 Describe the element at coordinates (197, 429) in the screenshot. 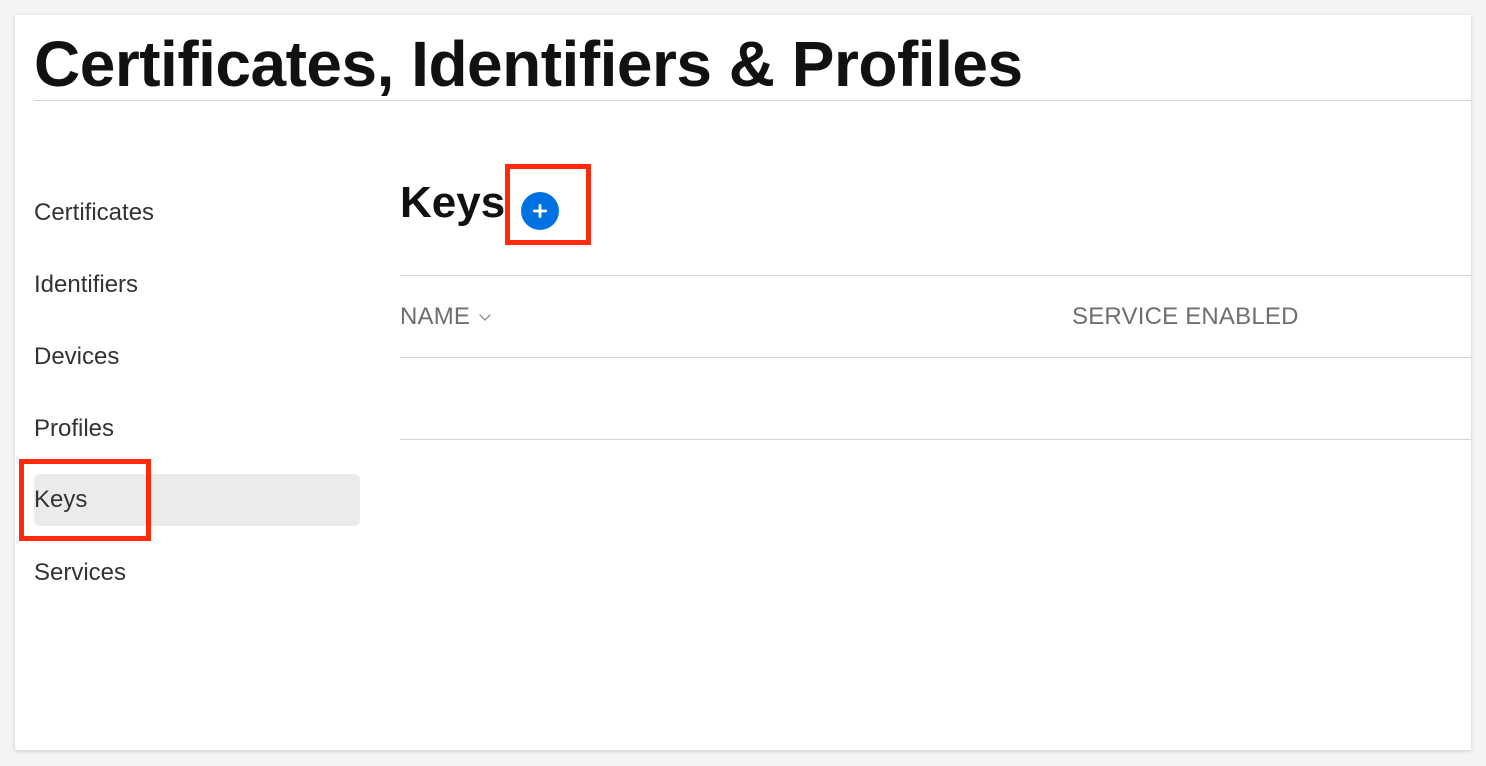

I see `sidebar-item-profiles: Profiles` at that location.